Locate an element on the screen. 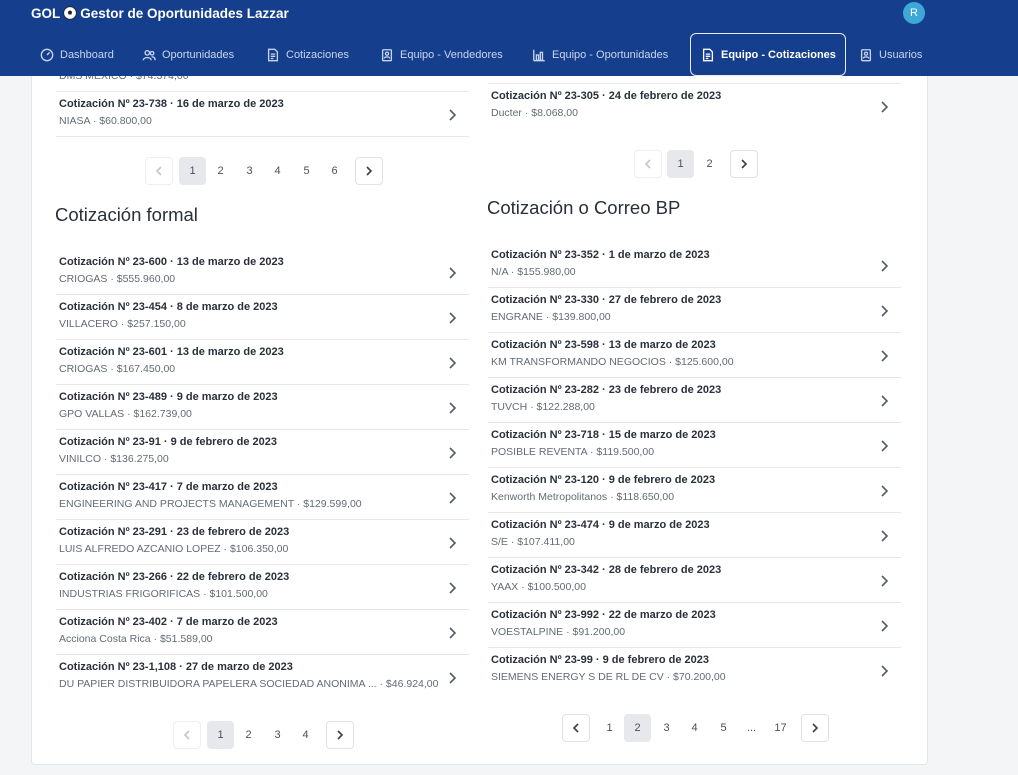 The image size is (1018, 775). quote-subtitle: Acciona Costa Rica · $51.589,00 is located at coordinates (136, 639).